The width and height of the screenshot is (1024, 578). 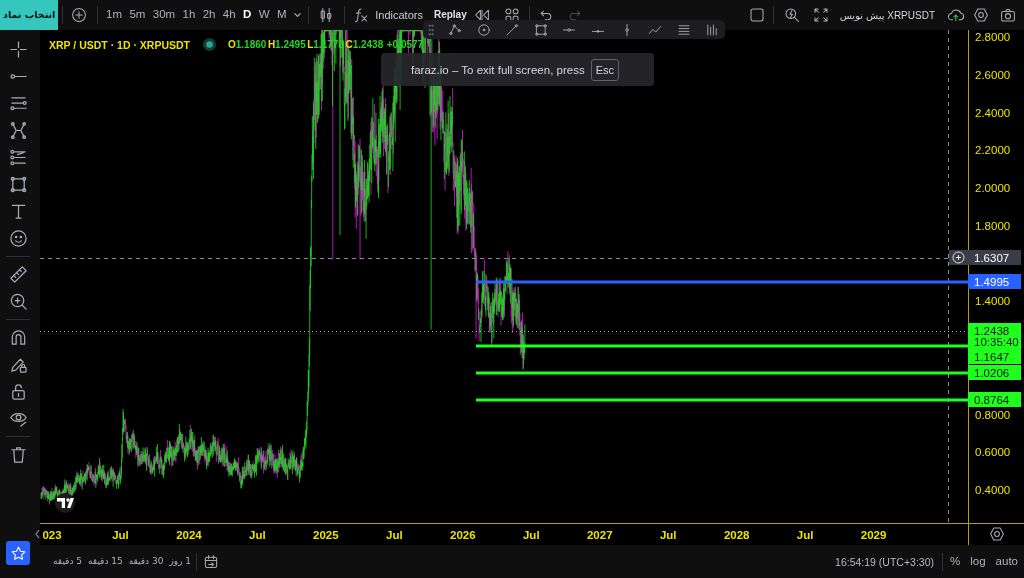 What do you see at coordinates (993, 112) in the screenshot?
I see `price-tick: 2.4000` at bounding box center [993, 112].